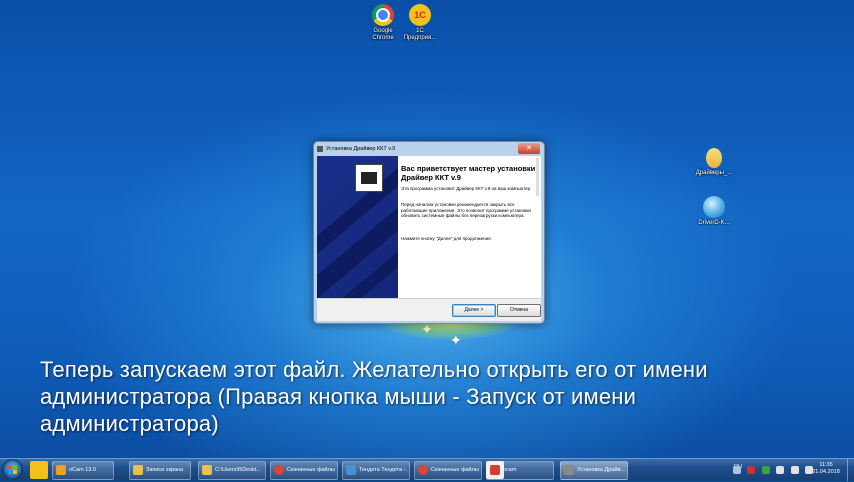 The image size is (854, 482). What do you see at coordinates (736, 470) in the screenshot?
I see `tray-arrow-icon` at bounding box center [736, 470].